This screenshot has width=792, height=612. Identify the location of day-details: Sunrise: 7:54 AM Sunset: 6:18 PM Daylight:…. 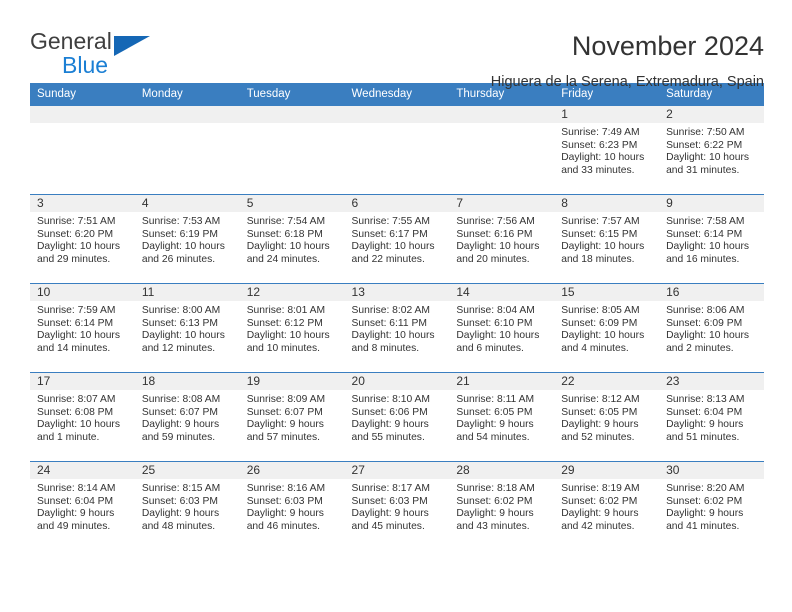
(292, 239).